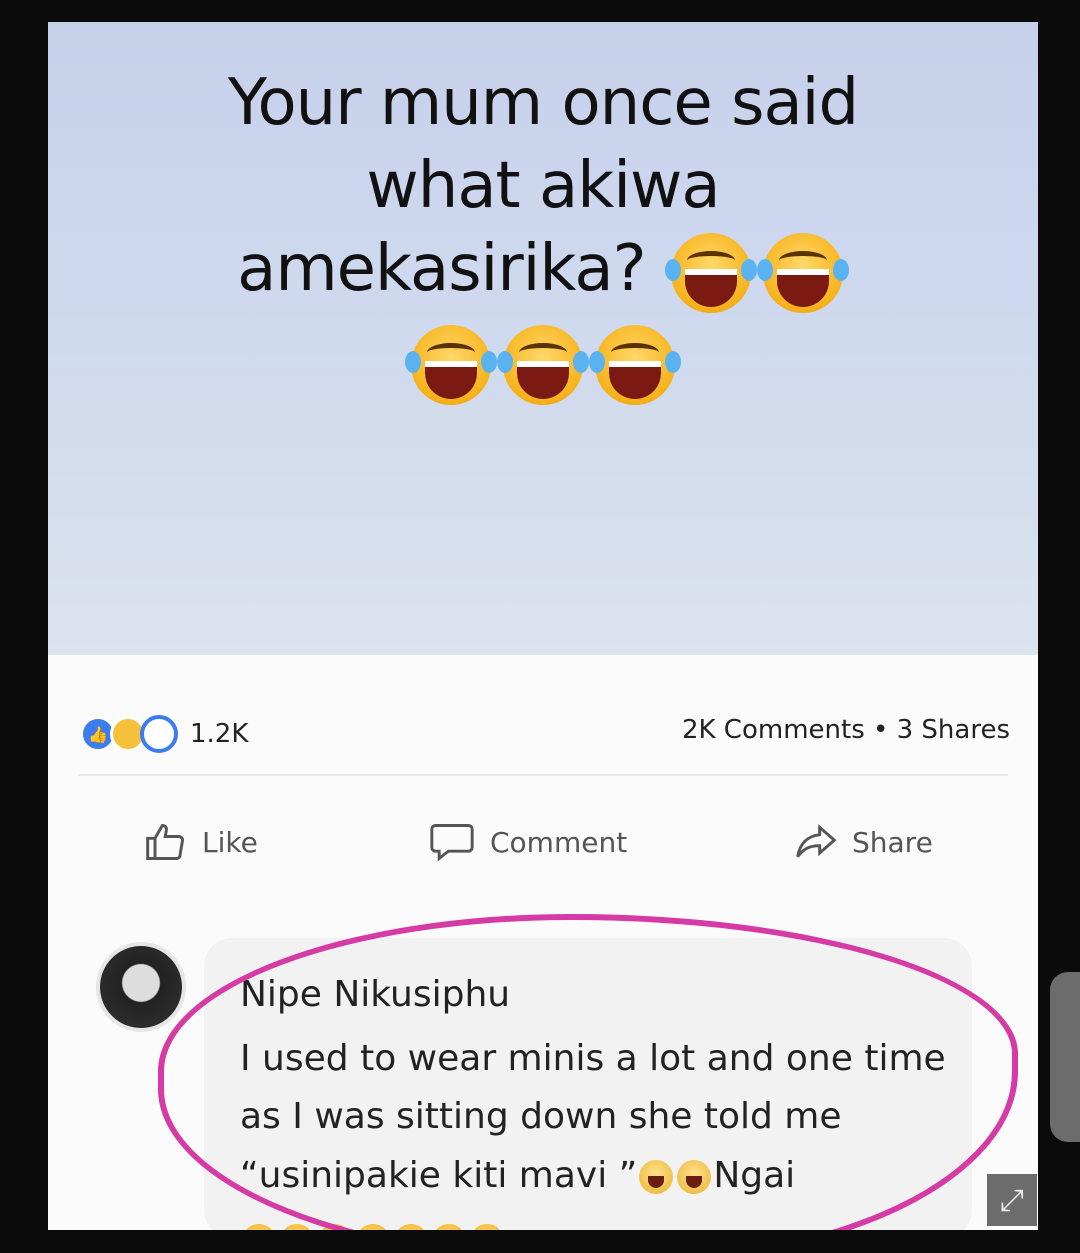 The image size is (1080, 1253). What do you see at coordinates (159, 734) in the screenshot?
I see `reaction-icon` at bounding box center [159, 734].